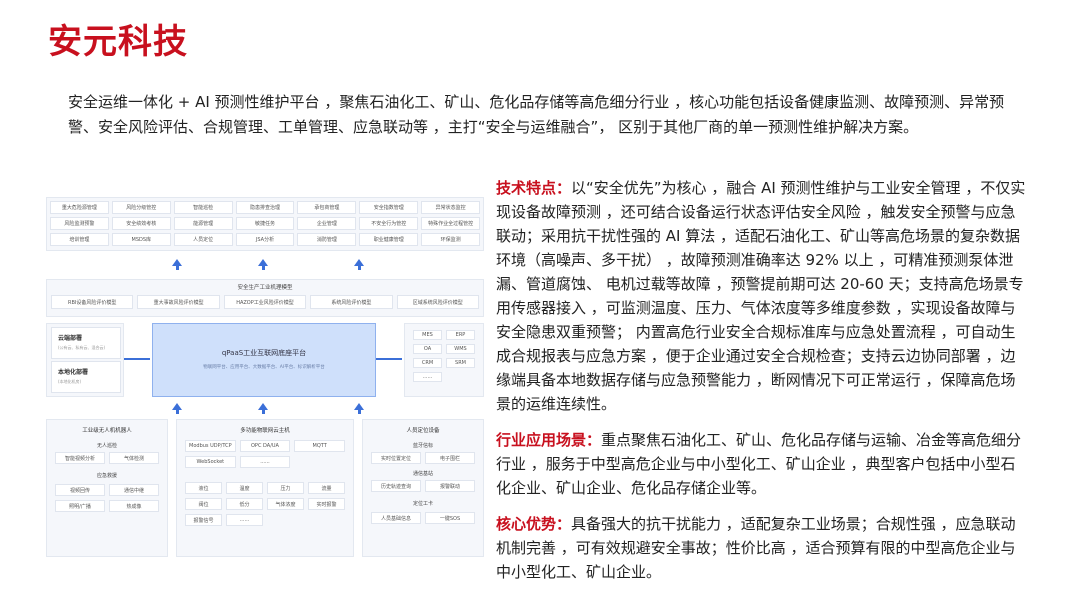 This screenshot has width=1080, height=607. Describe the element at coordinates (450, 518) in the screenshot. I see `chip: 一键SOS` at that location.